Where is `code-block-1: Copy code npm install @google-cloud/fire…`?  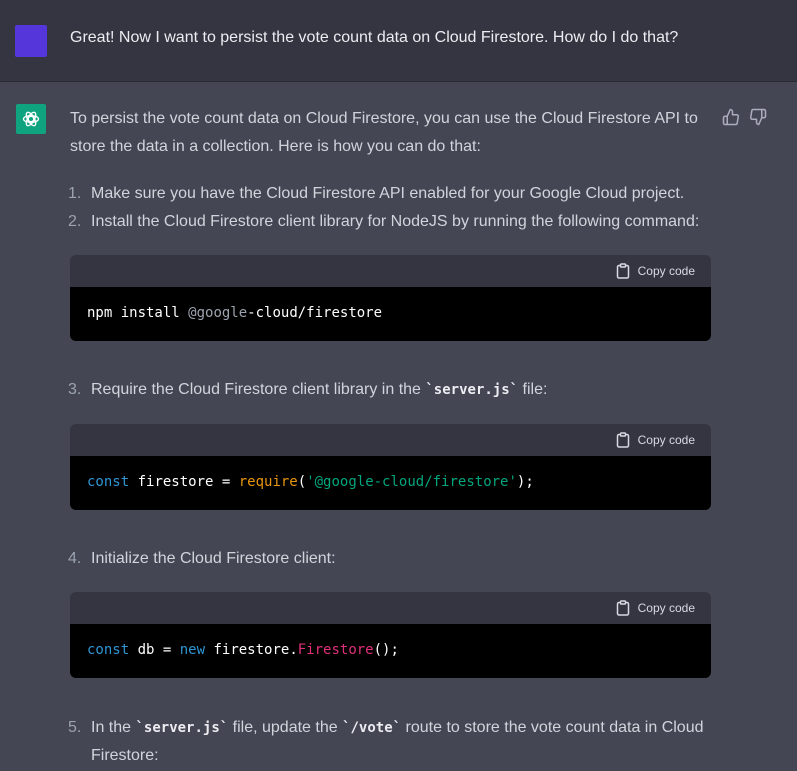
code-block-1: Copy code npm install @google-cloud/fire… is located at coordinates (390, 298).